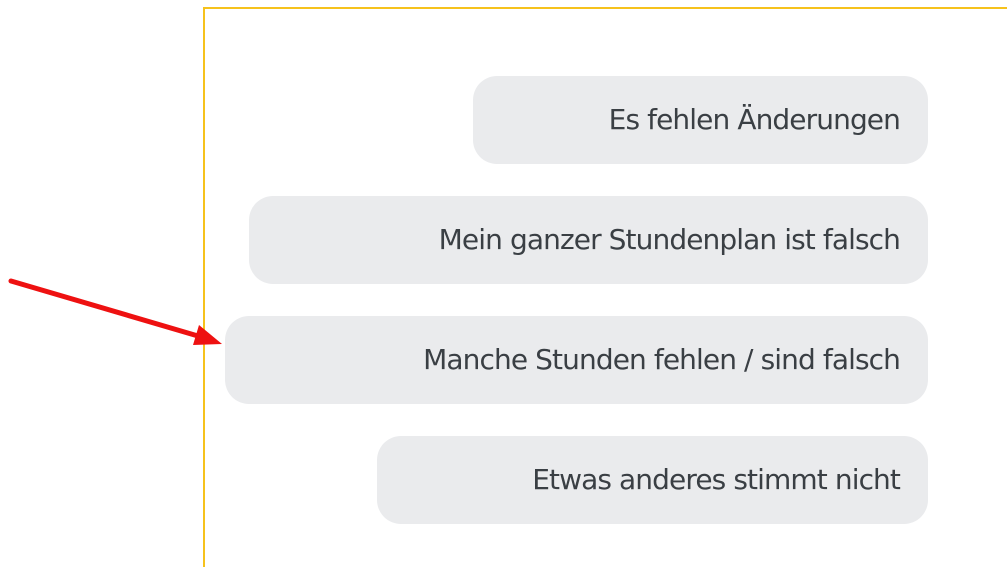 The image size is (1007, 567). I want to click on arrow-shaft, so click(104, 308).